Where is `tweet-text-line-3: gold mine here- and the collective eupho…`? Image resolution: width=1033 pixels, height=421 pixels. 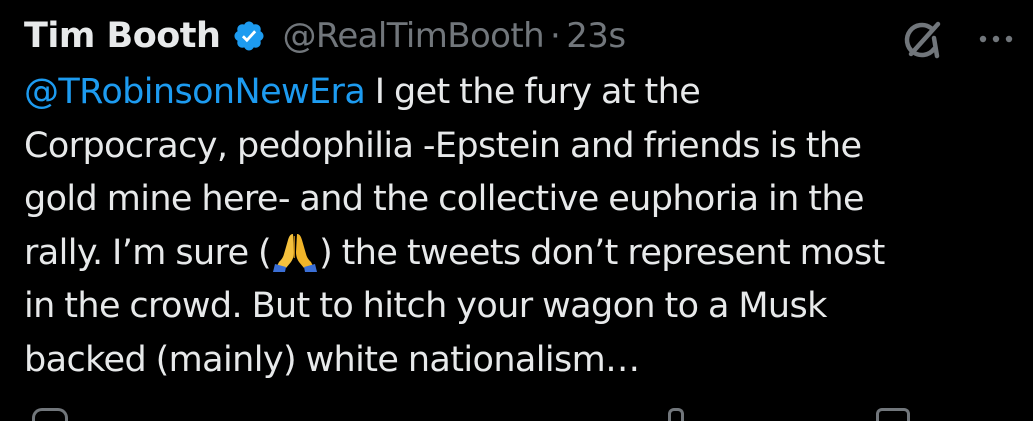 tweet-text-line-3: gold mine here- and the collective eupho… is located at coordinates (444, 199).